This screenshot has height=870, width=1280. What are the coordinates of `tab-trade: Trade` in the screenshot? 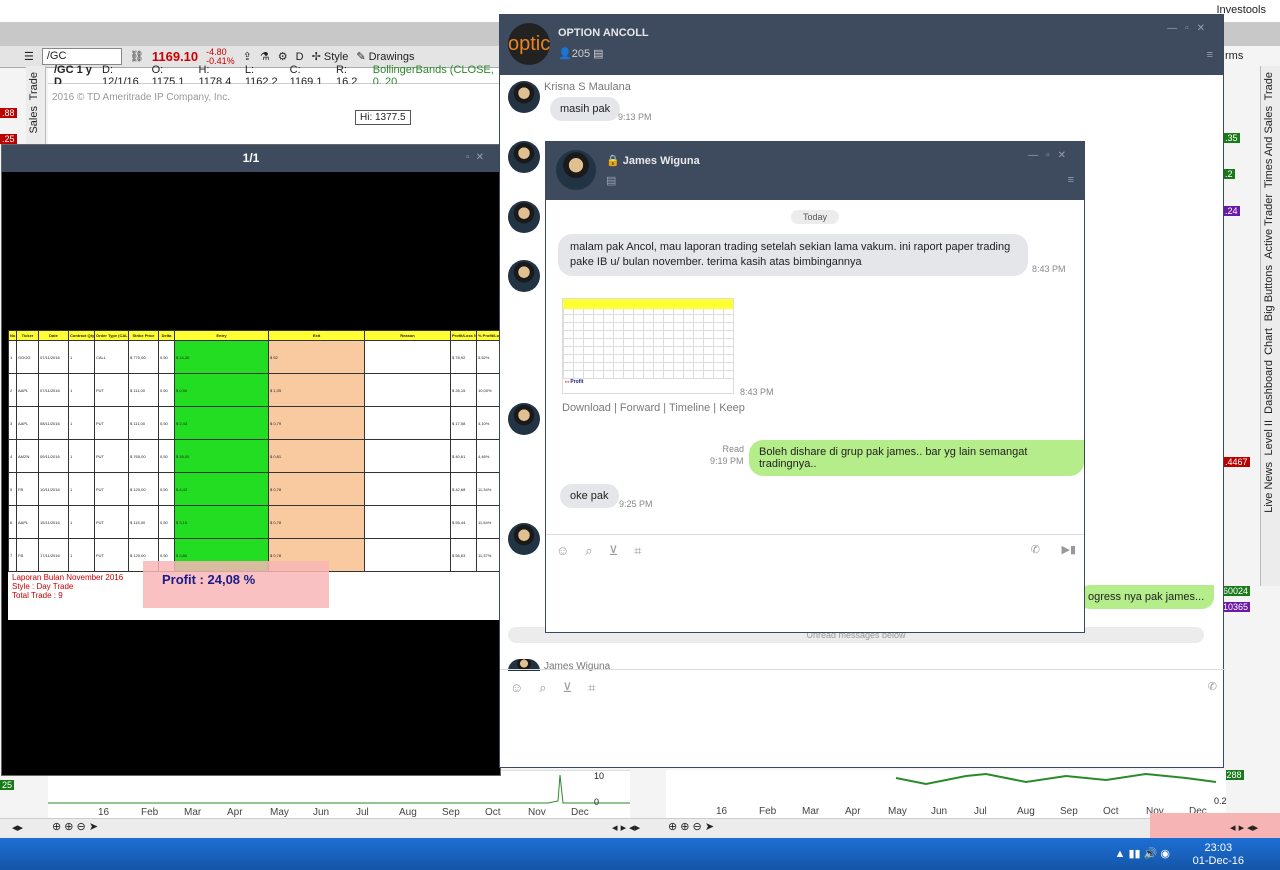 It's located at (1269, 86).